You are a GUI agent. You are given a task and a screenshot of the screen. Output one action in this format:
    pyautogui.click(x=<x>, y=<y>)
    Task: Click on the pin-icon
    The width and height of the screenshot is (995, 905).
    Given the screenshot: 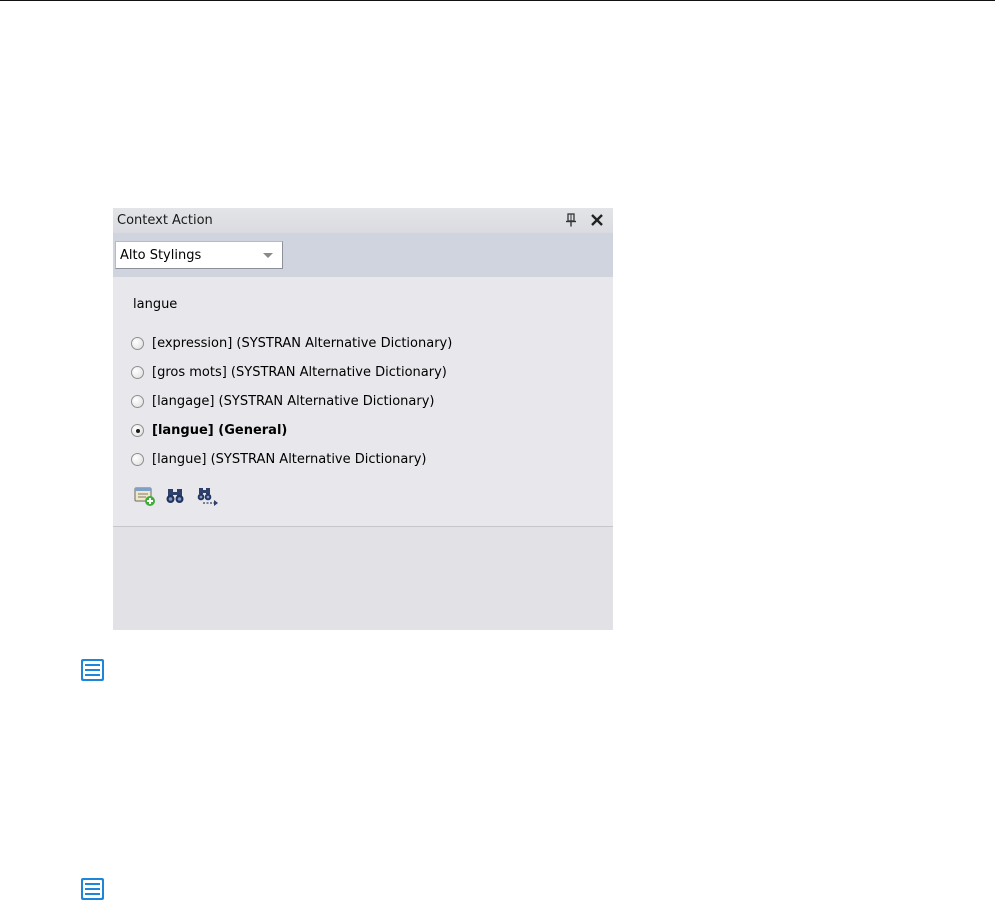 What is the action you would take?
    pyautogui.click(x=571, y=220)
    